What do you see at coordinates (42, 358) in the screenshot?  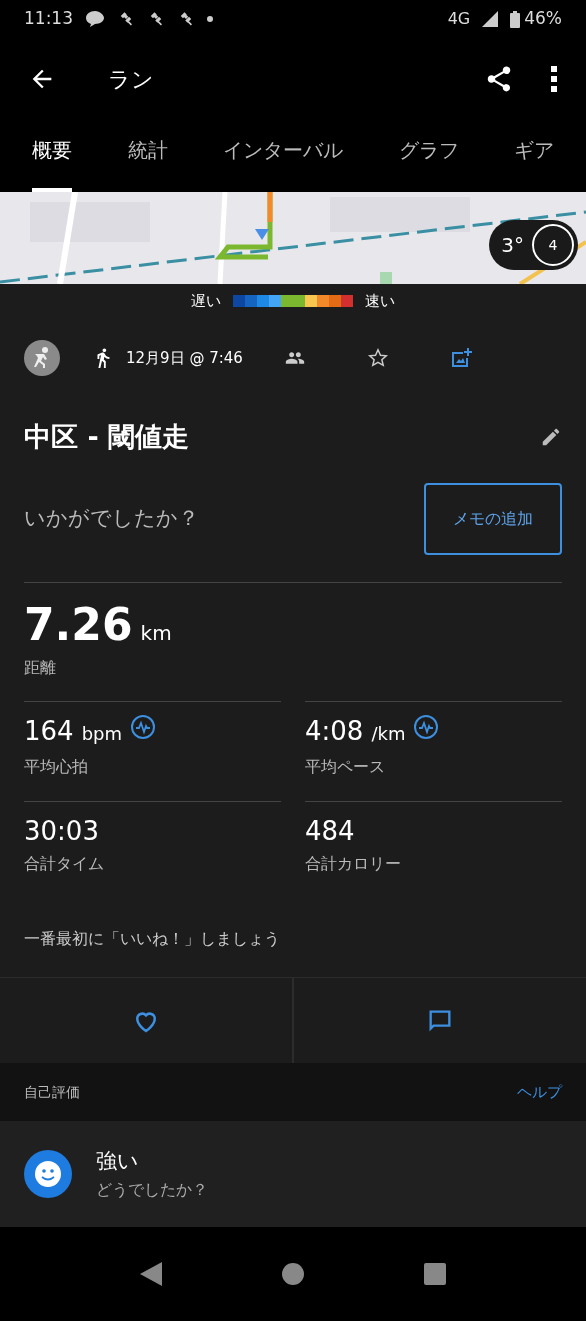 I see `avatar` at bounding box center [42, 358].